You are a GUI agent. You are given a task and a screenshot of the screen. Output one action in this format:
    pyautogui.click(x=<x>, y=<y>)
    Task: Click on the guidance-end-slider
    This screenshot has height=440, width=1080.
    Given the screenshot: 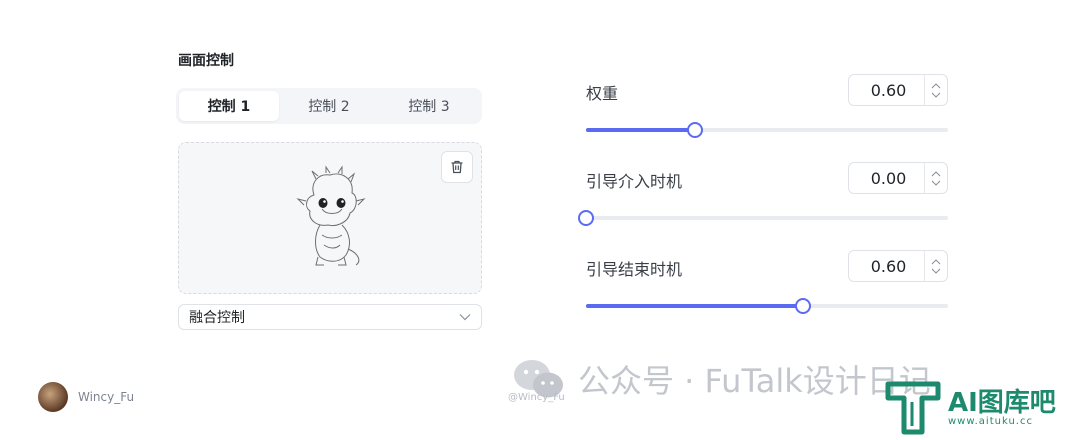 What is the action you would take?
    pyautogui.click(x=767, y=306)
    